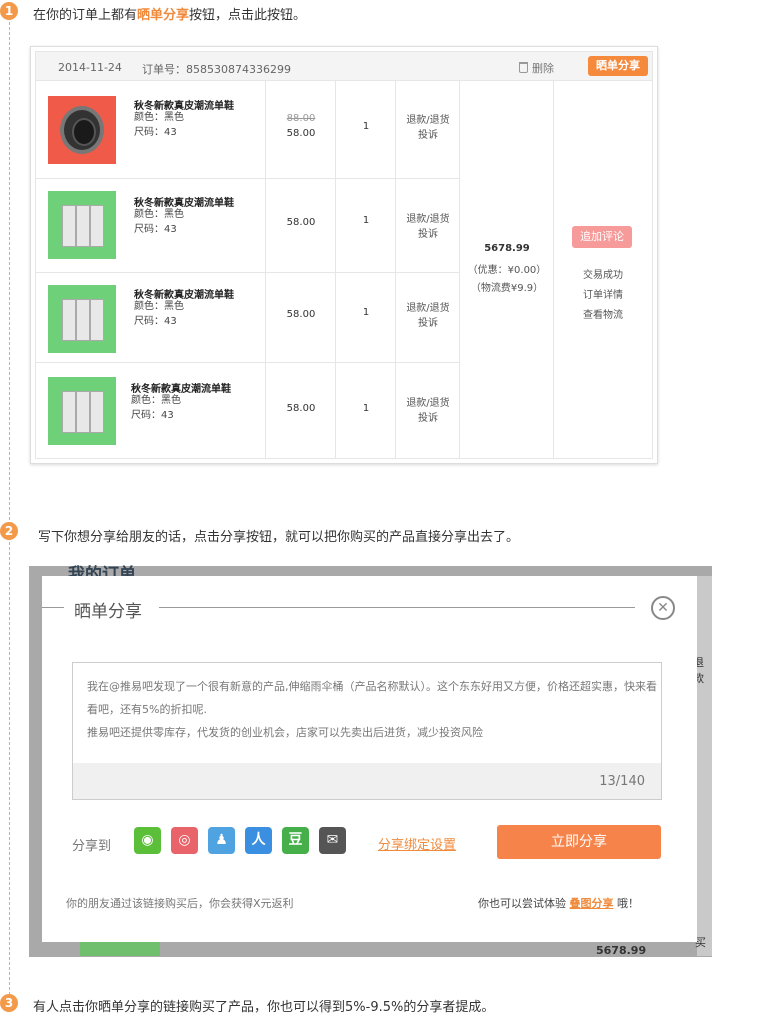 This screenshot has width=783, height=1020. What do you see at coordinates (397, 607) in the screenshot?
I see `title-rule-right` at bounding box center [397, 607].